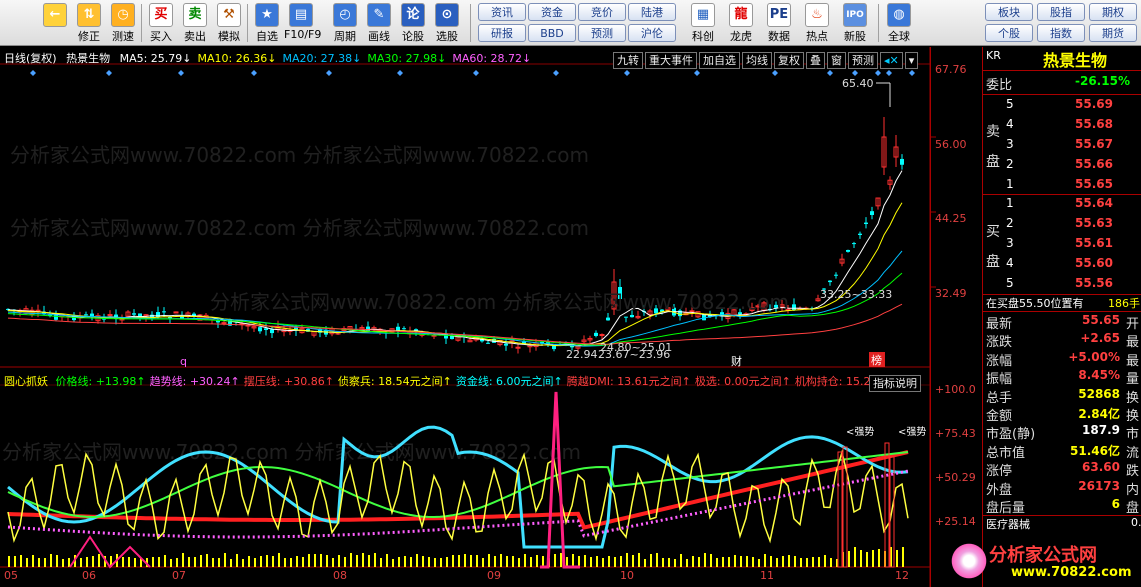 This screenshot has height=587, width=1141. Describe the element at coordinates (896, 382) in the screenshot. I see `indicator-help-button: 指标说明` at that location.